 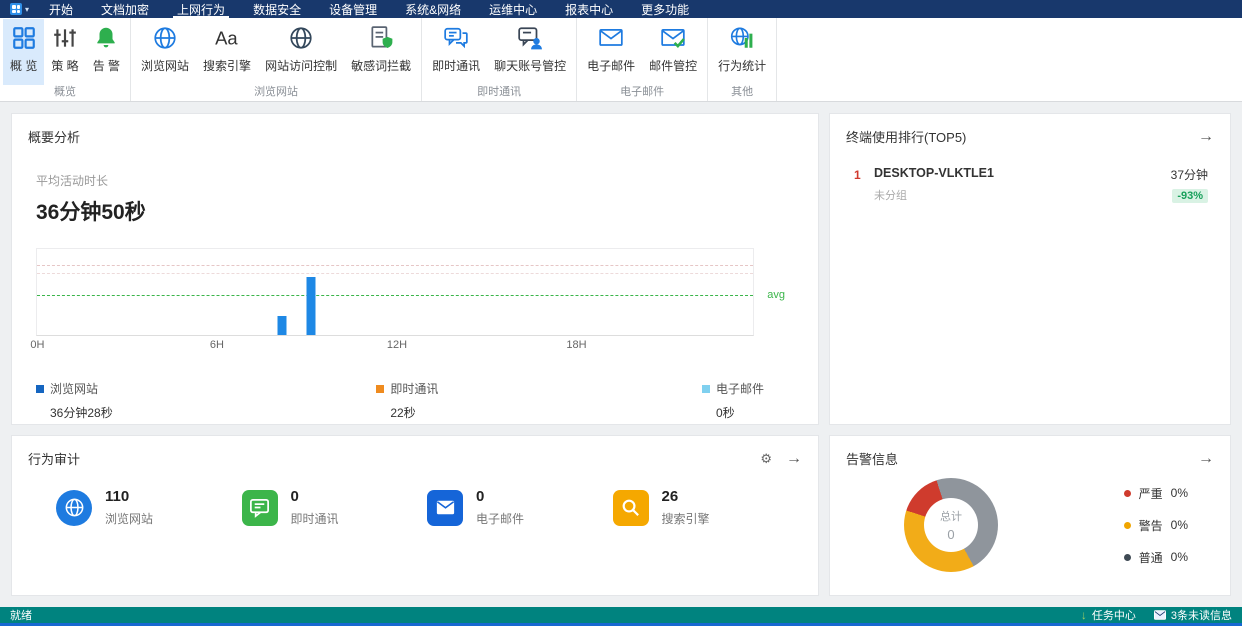 I want to click on search-stat-icon, so click(x=630, y=507).